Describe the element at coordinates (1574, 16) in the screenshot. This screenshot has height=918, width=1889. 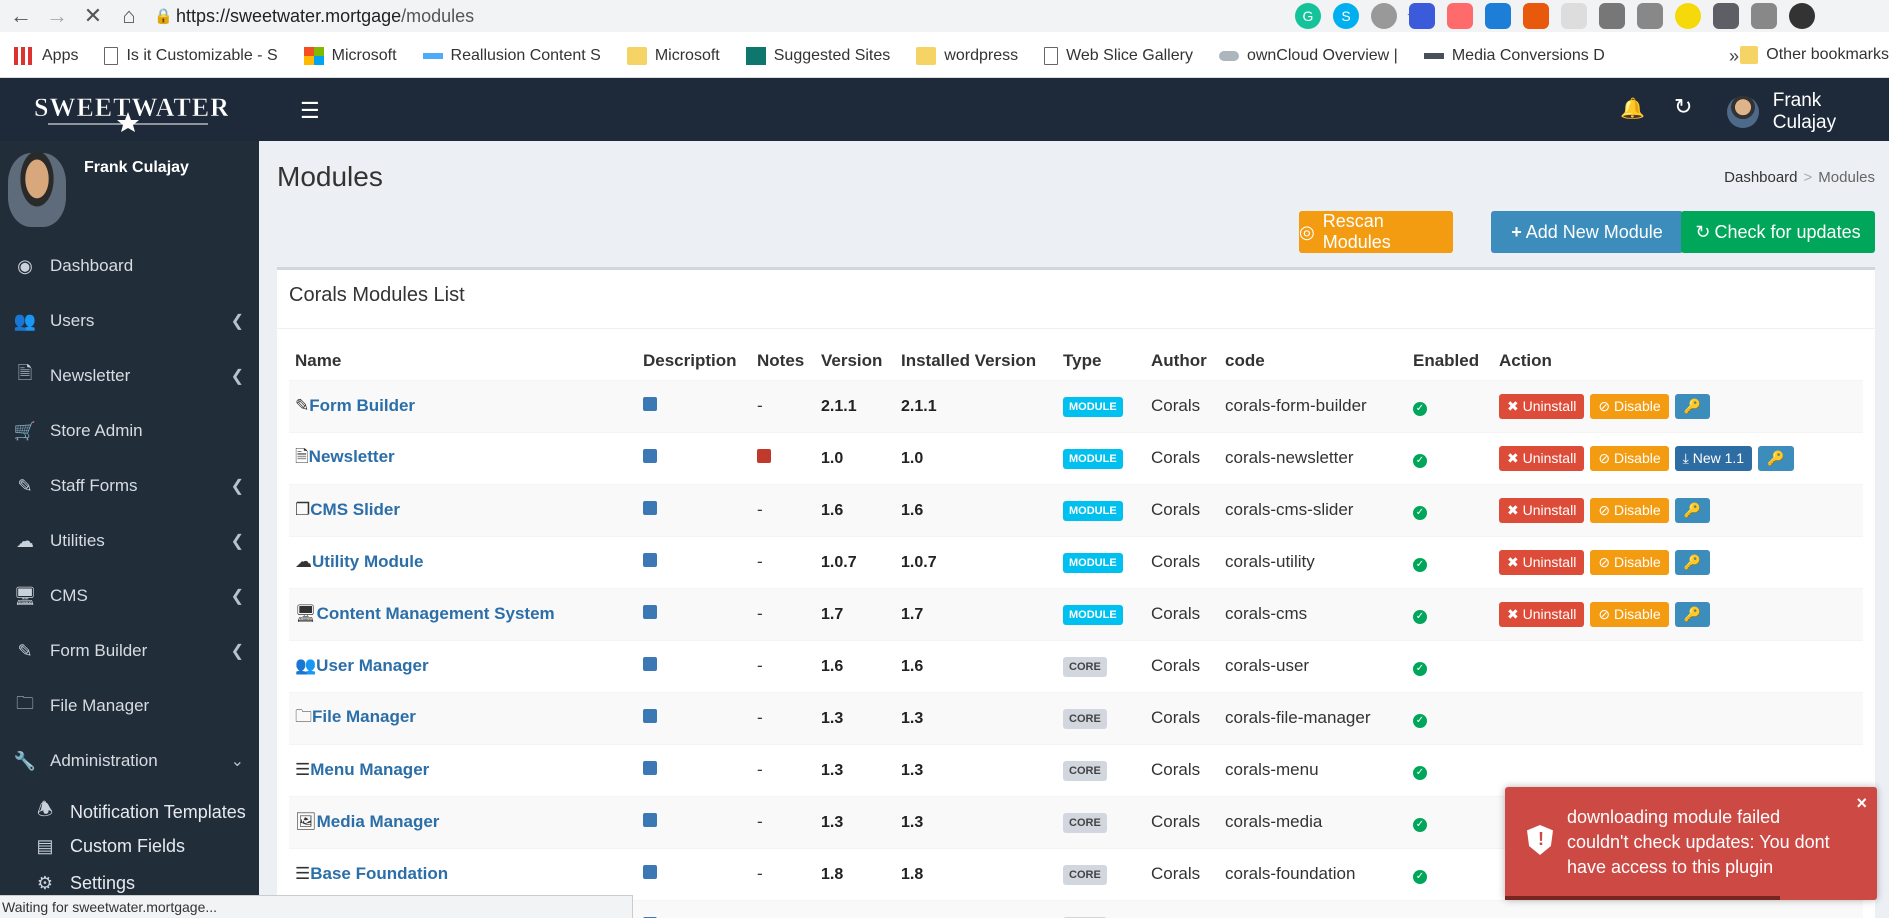
I see `blank-ext-icon` at that location.